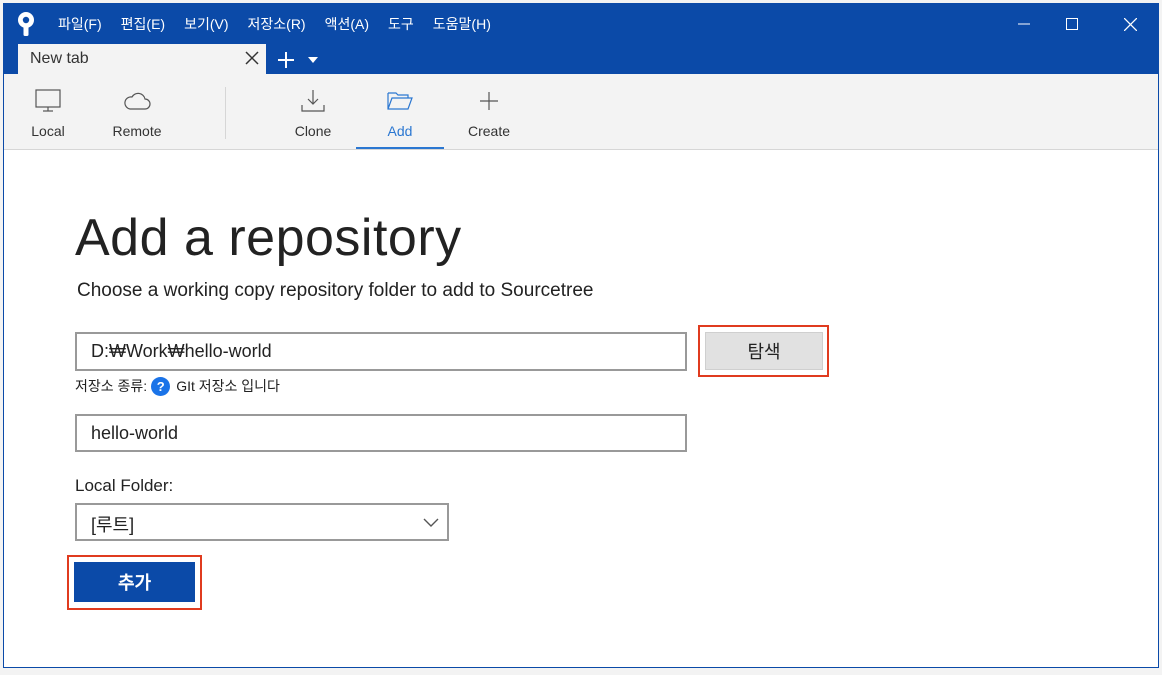 This screenshot has width=1162, height=675. I want to click on cloud-icon, so click(137, 101).